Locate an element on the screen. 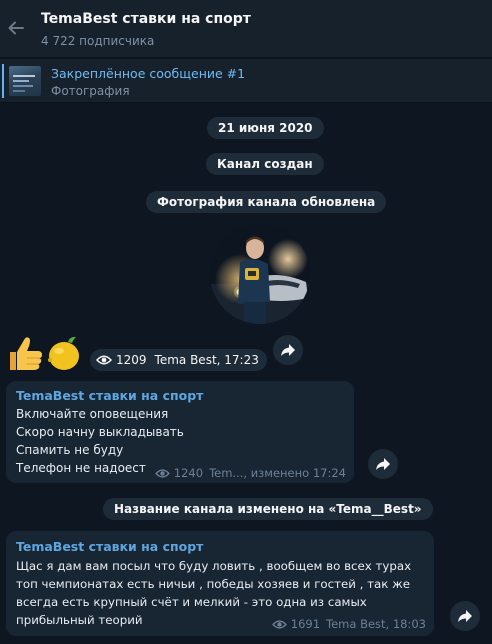 The height and width of the screenshot is (644, 492). view-count: 1240 is located at coordinates (188, 473).